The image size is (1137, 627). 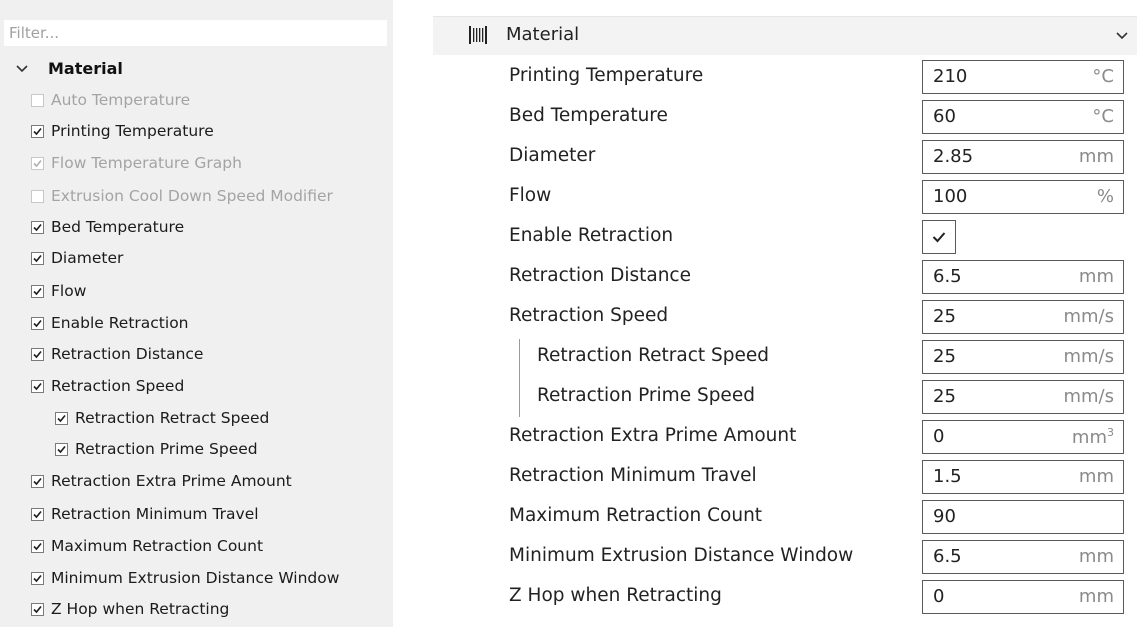 What do you see at coordinates (1023, 517) in the screenshot?
I see `value-input: 90` at bounding box center [1023, 517].